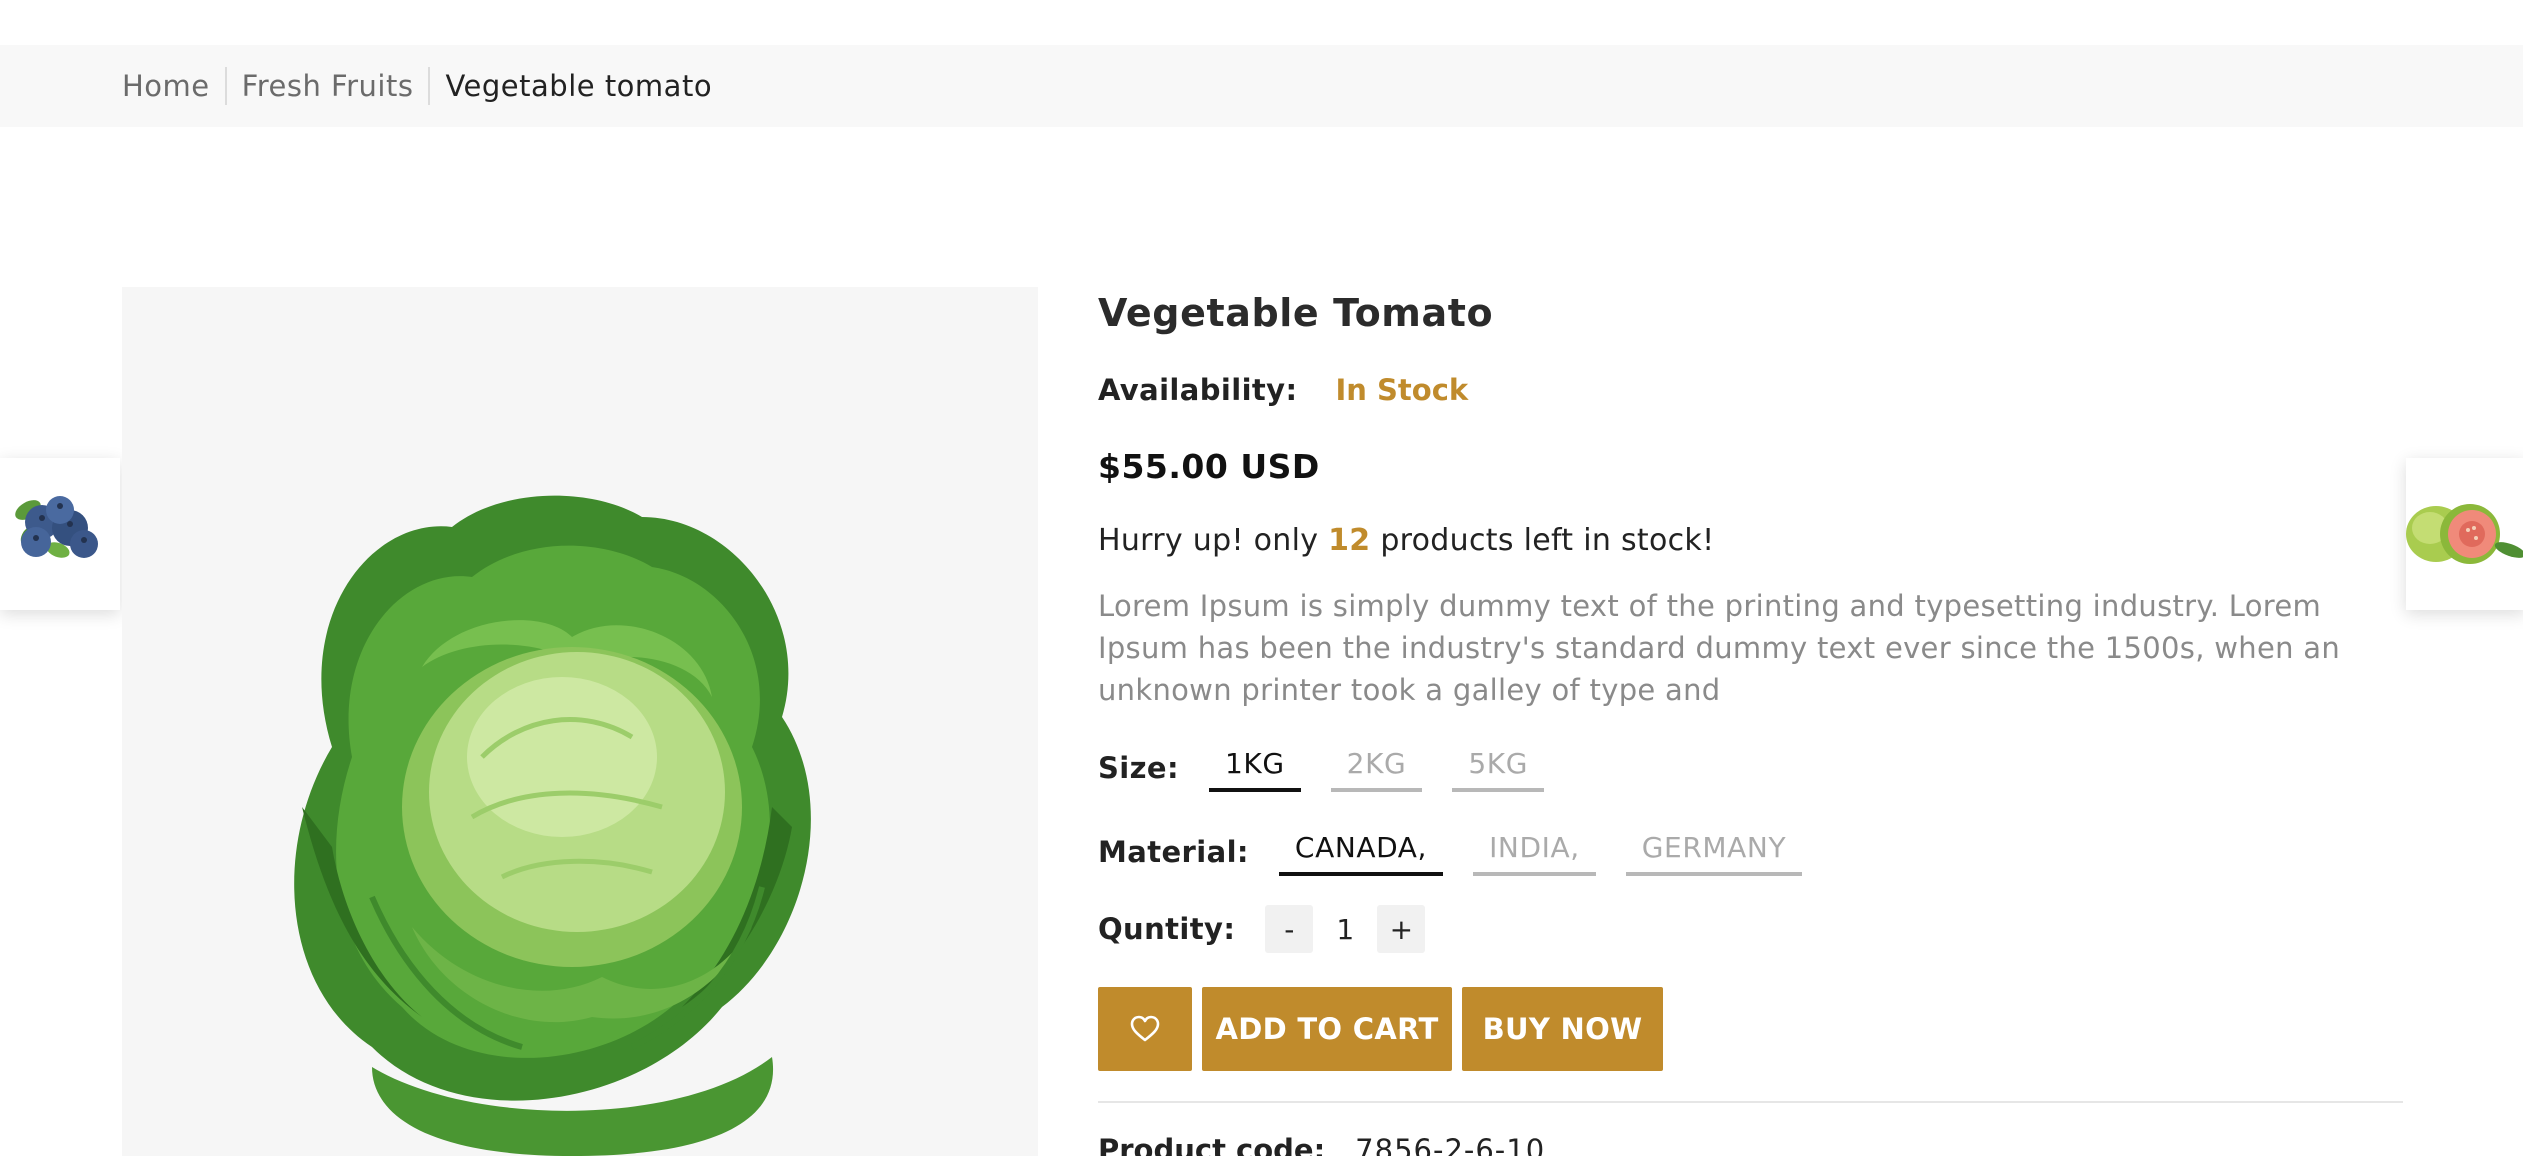  Describe the element at coordinates (1138, 767) in the screenshot. I see `size-label: Size:` at that location.